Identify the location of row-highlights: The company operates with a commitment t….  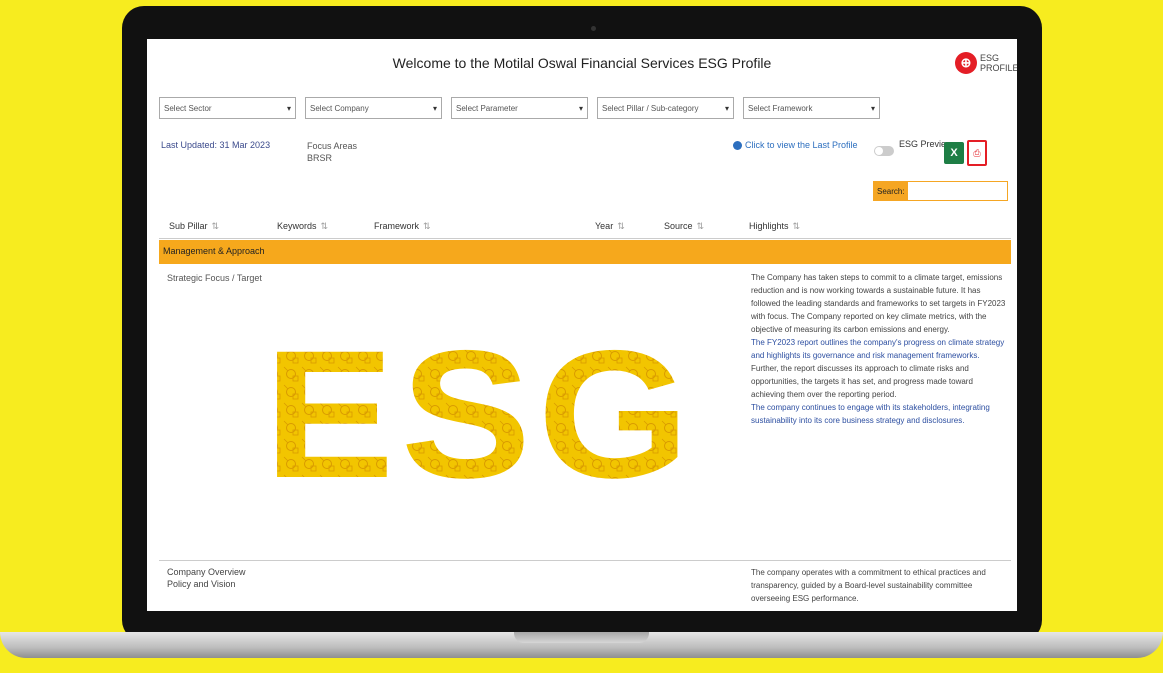
(868, 585).